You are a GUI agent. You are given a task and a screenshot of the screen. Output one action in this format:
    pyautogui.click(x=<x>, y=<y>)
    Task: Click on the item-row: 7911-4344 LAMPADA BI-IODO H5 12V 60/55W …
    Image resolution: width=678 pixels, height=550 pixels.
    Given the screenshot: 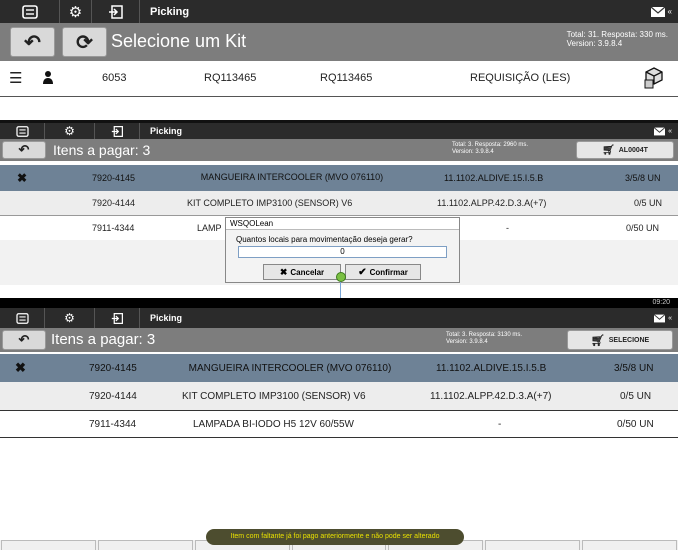 What is the action you would take?
    pyautogui.click(x=339, y=424)
    